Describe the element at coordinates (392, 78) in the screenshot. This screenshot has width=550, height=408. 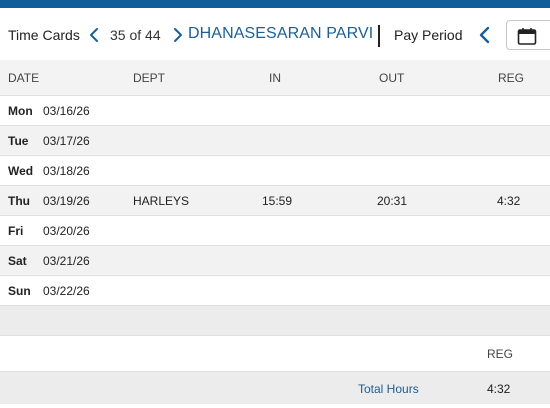
I see `column-header-out: OUT` at that location.